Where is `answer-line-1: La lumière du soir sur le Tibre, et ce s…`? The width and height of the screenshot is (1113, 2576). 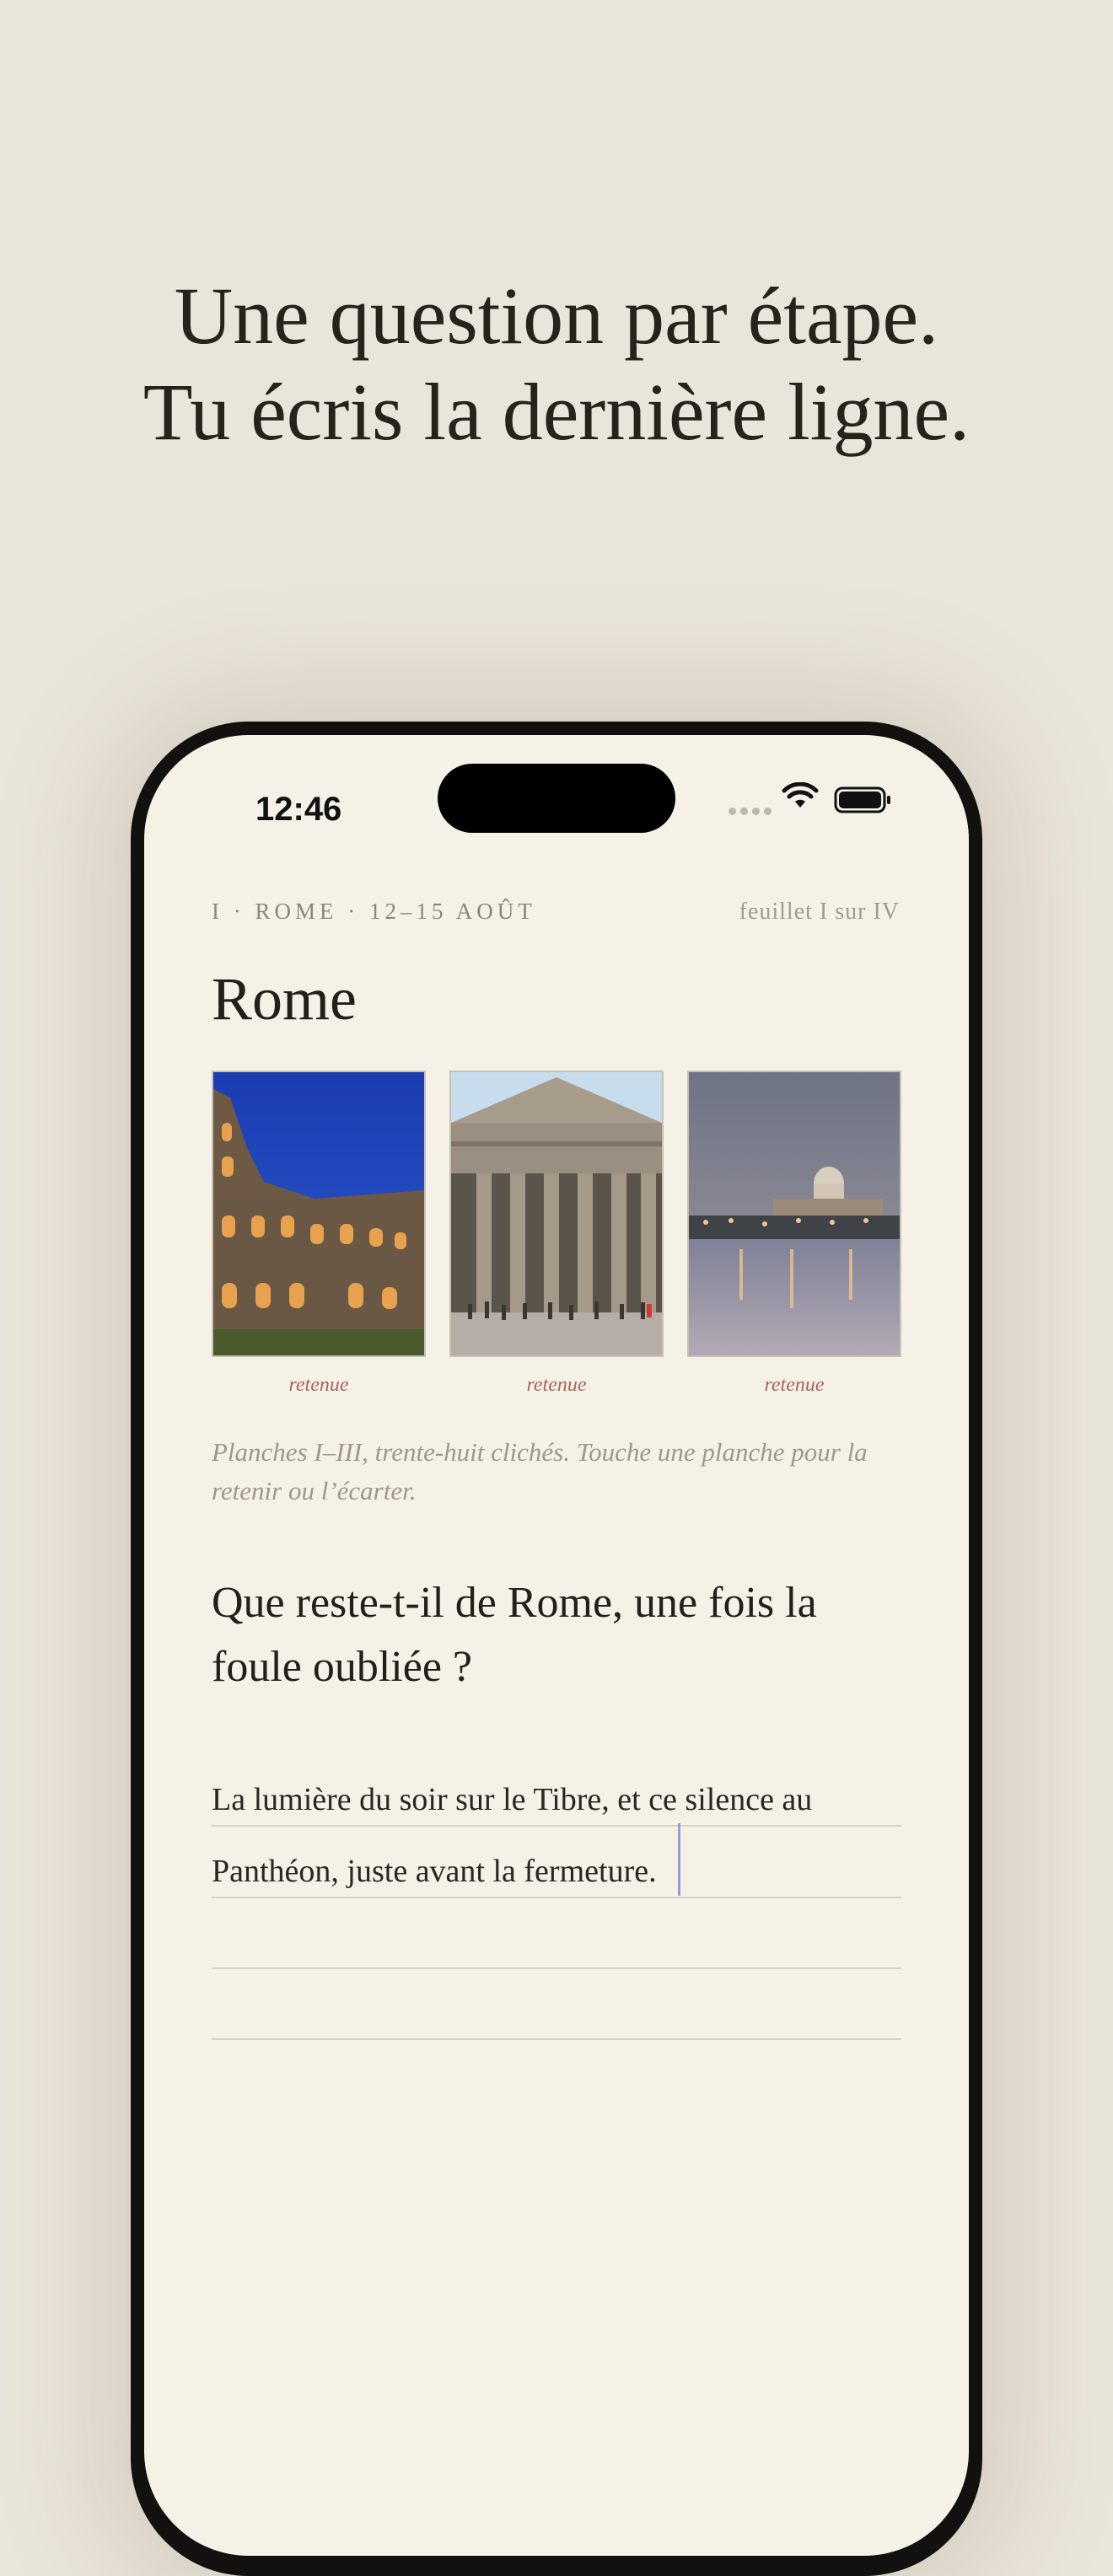 answer-line-1: La lumière du soir sur le Tibre, et ce s… is located at coordinates (512, 1799).